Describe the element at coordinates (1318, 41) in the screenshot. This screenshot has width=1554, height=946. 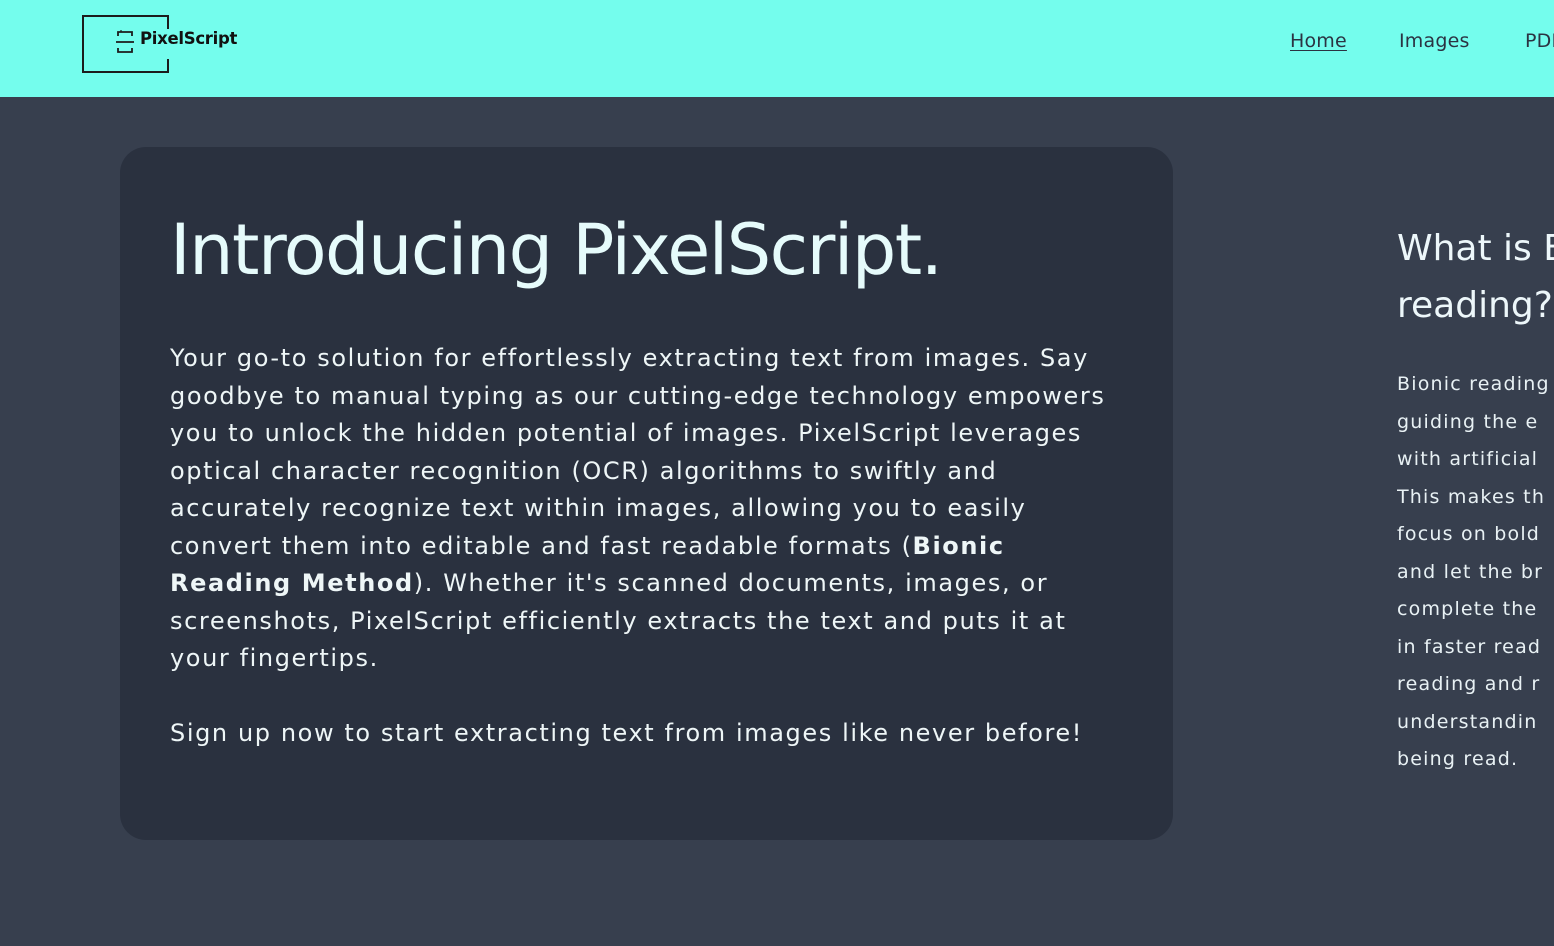
I see `nav-link-home: Home` at that location.